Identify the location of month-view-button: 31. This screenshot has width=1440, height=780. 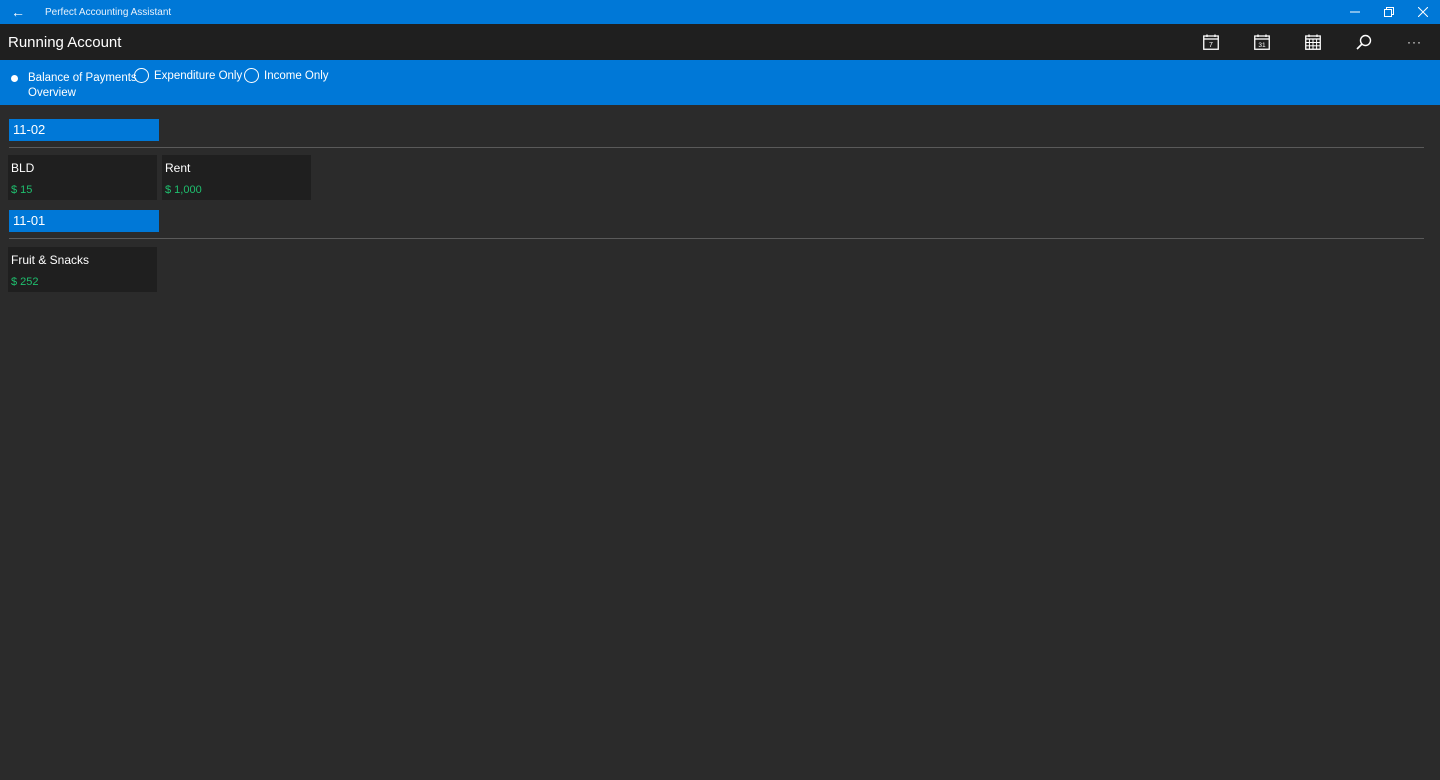
(1261, 42).